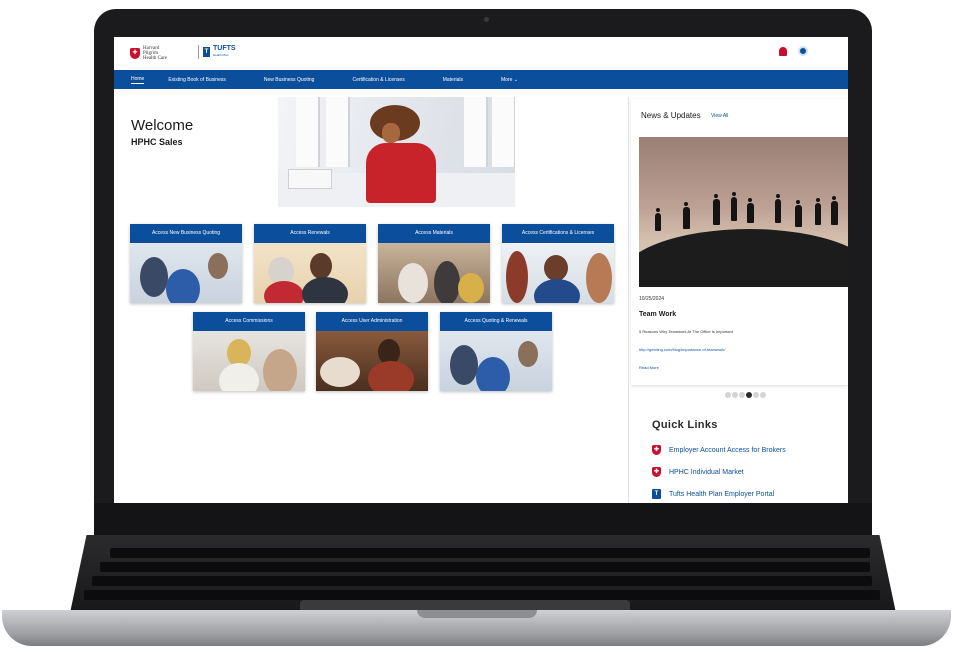  I want to click on tile-commissions: Access Commissions, so click(249, 351).